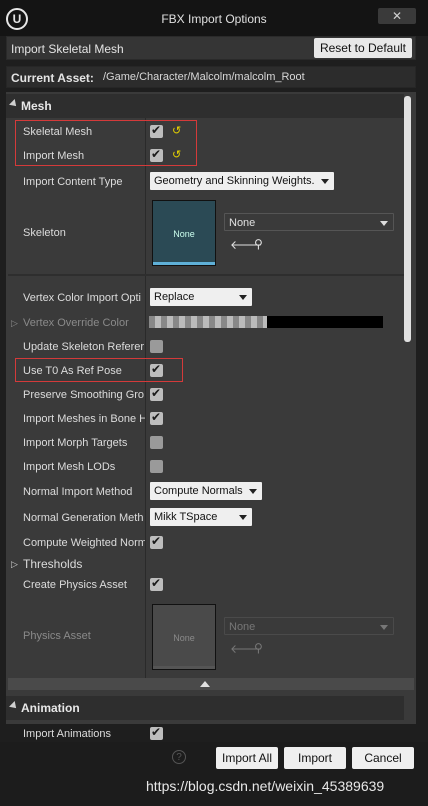 The height and width of the screenshot is (806, 428). Describe the element at coordinates (383, 758) in the screenshot. I see `cancel-button: Cancel` at that location.